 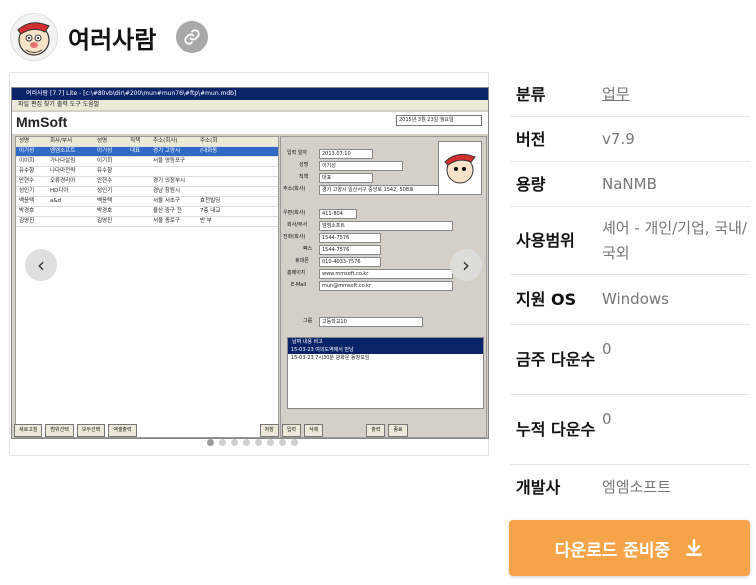 What do you see at coordinates (338, 214) in the screenshot?
I see `detail-field: 411-804` at bounding box center [338, 214].